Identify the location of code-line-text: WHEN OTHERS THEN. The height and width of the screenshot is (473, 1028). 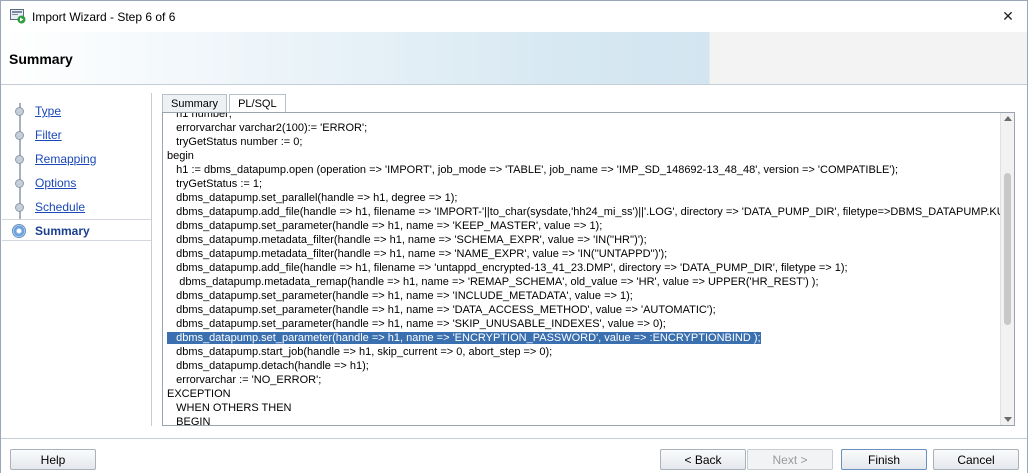
(229, 408).